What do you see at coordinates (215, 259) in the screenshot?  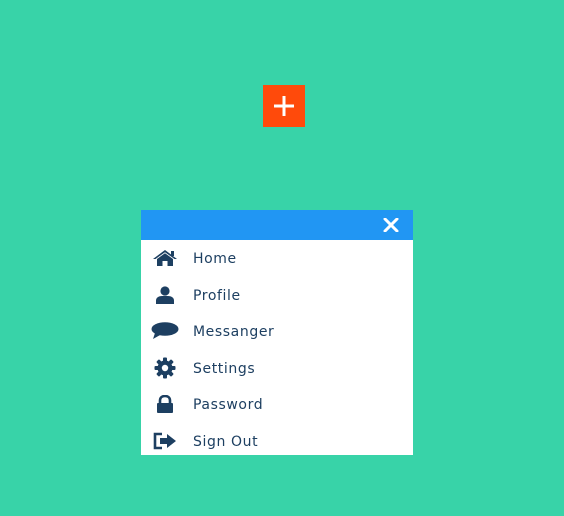 I see `menu-item-label: Home` at bounding box center [215, 259].